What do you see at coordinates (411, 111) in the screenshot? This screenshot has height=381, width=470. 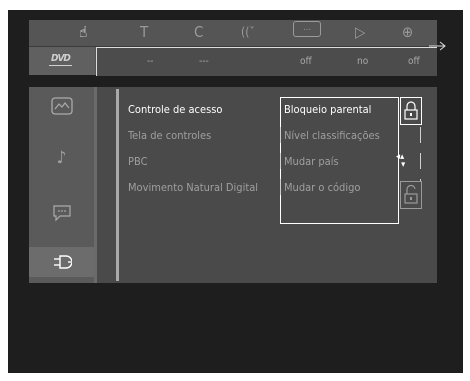 I see `lock-closed-icon` at bounding box center [411, 111].